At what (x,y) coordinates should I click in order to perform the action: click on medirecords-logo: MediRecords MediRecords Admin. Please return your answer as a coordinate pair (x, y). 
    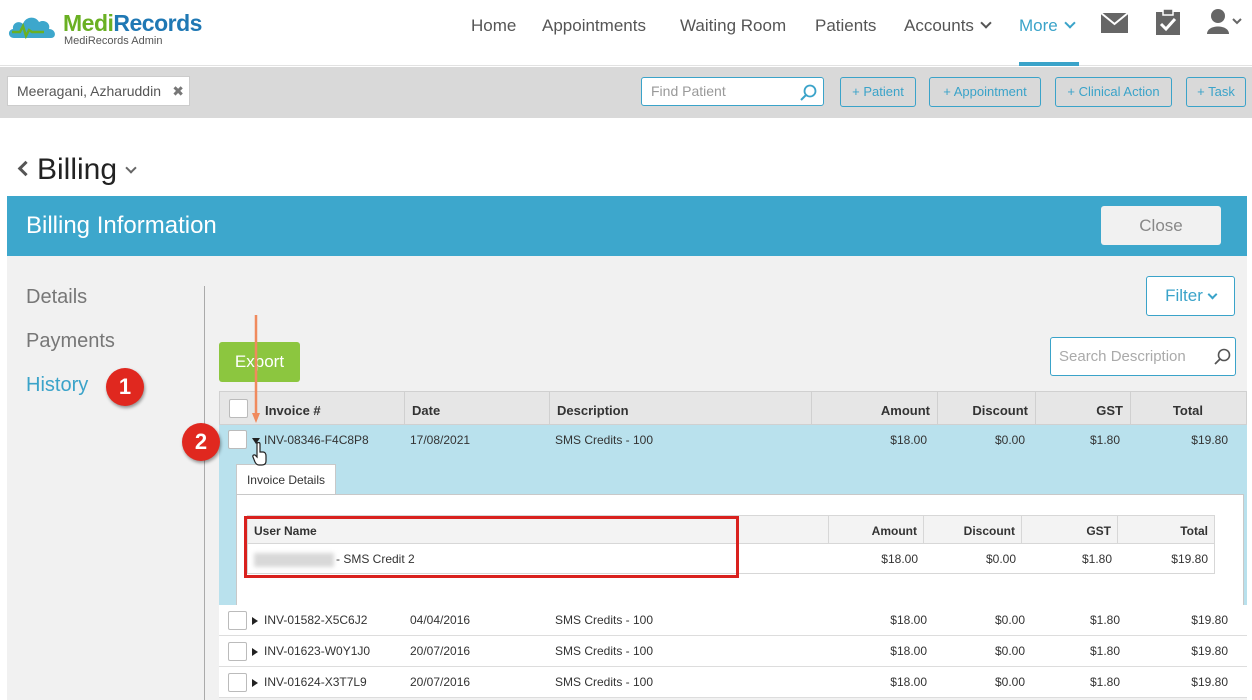
    Looking at the image, I should click on (111, 30).